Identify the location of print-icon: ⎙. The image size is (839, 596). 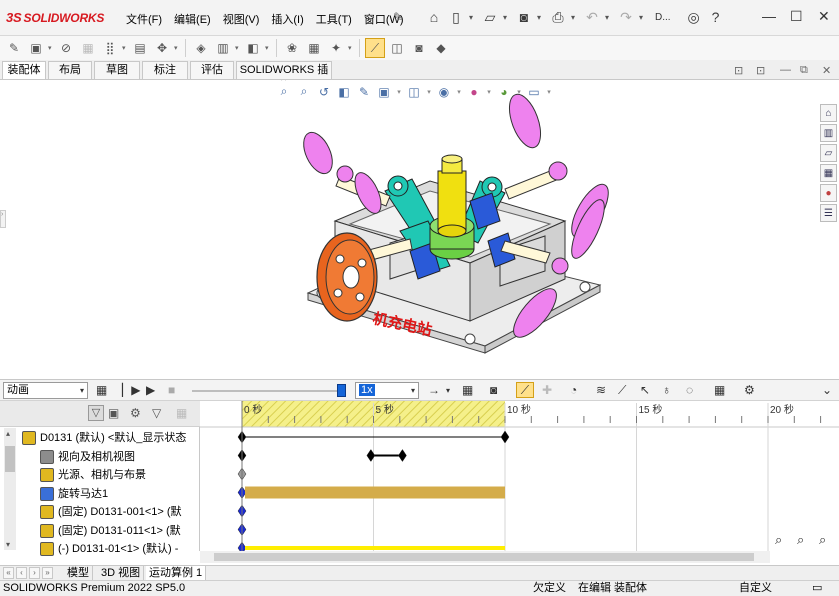
(558, 17).